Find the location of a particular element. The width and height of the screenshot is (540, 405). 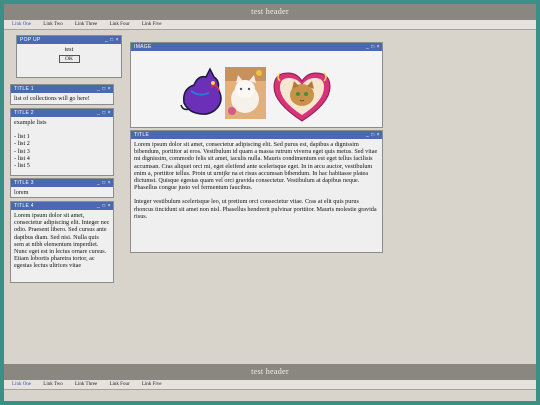

popup-body: test OK is located at coordinates (69, 54).